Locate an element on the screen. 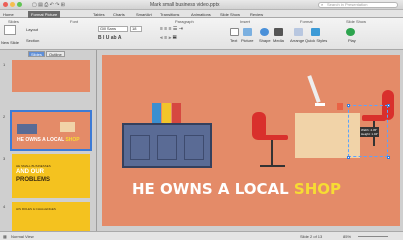 The width and height of the screenshot is (403, 240). section-paragraph: Paragraph is located at coordinates (184, 21).